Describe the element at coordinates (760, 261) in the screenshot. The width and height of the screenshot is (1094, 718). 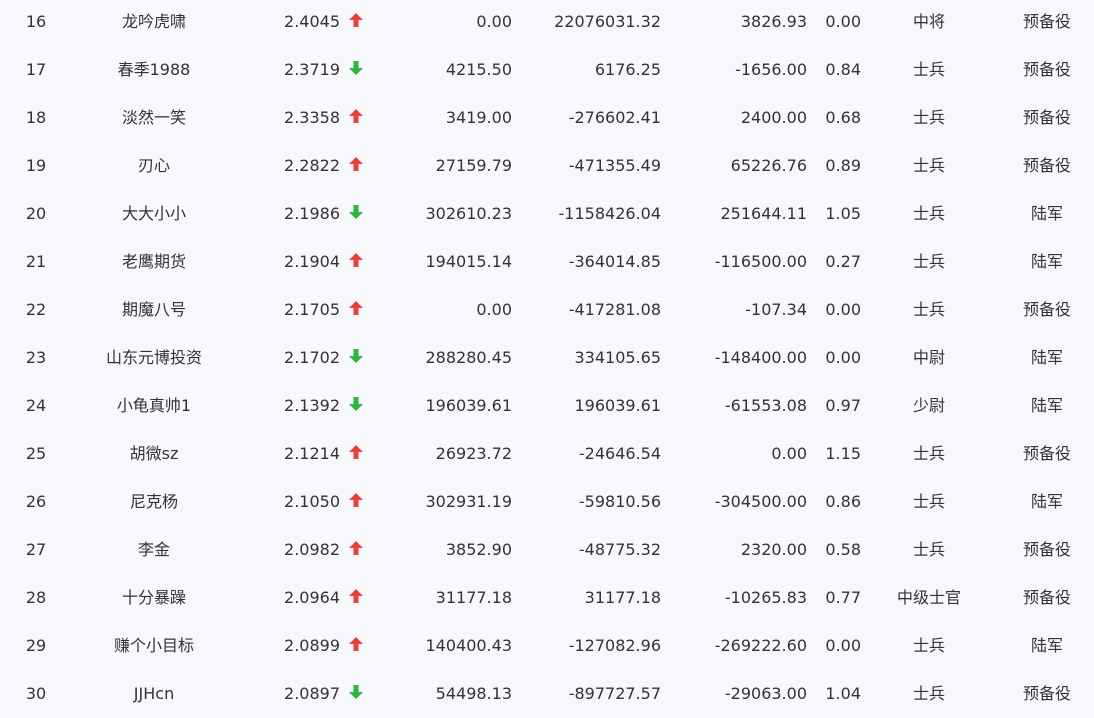
I see `value-3-cell: -116500.00` at that location.